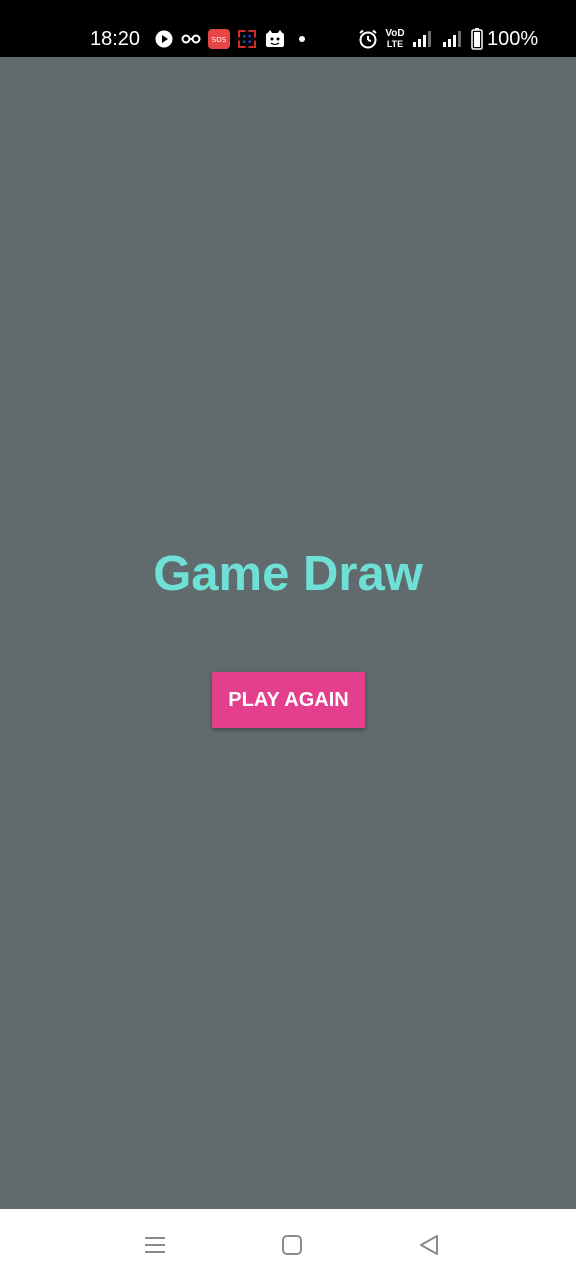 This screenshot has width=576, height=1280. Describe the element at coordinates (164, 39) in the screenshot. I see `play-icon` at that location.